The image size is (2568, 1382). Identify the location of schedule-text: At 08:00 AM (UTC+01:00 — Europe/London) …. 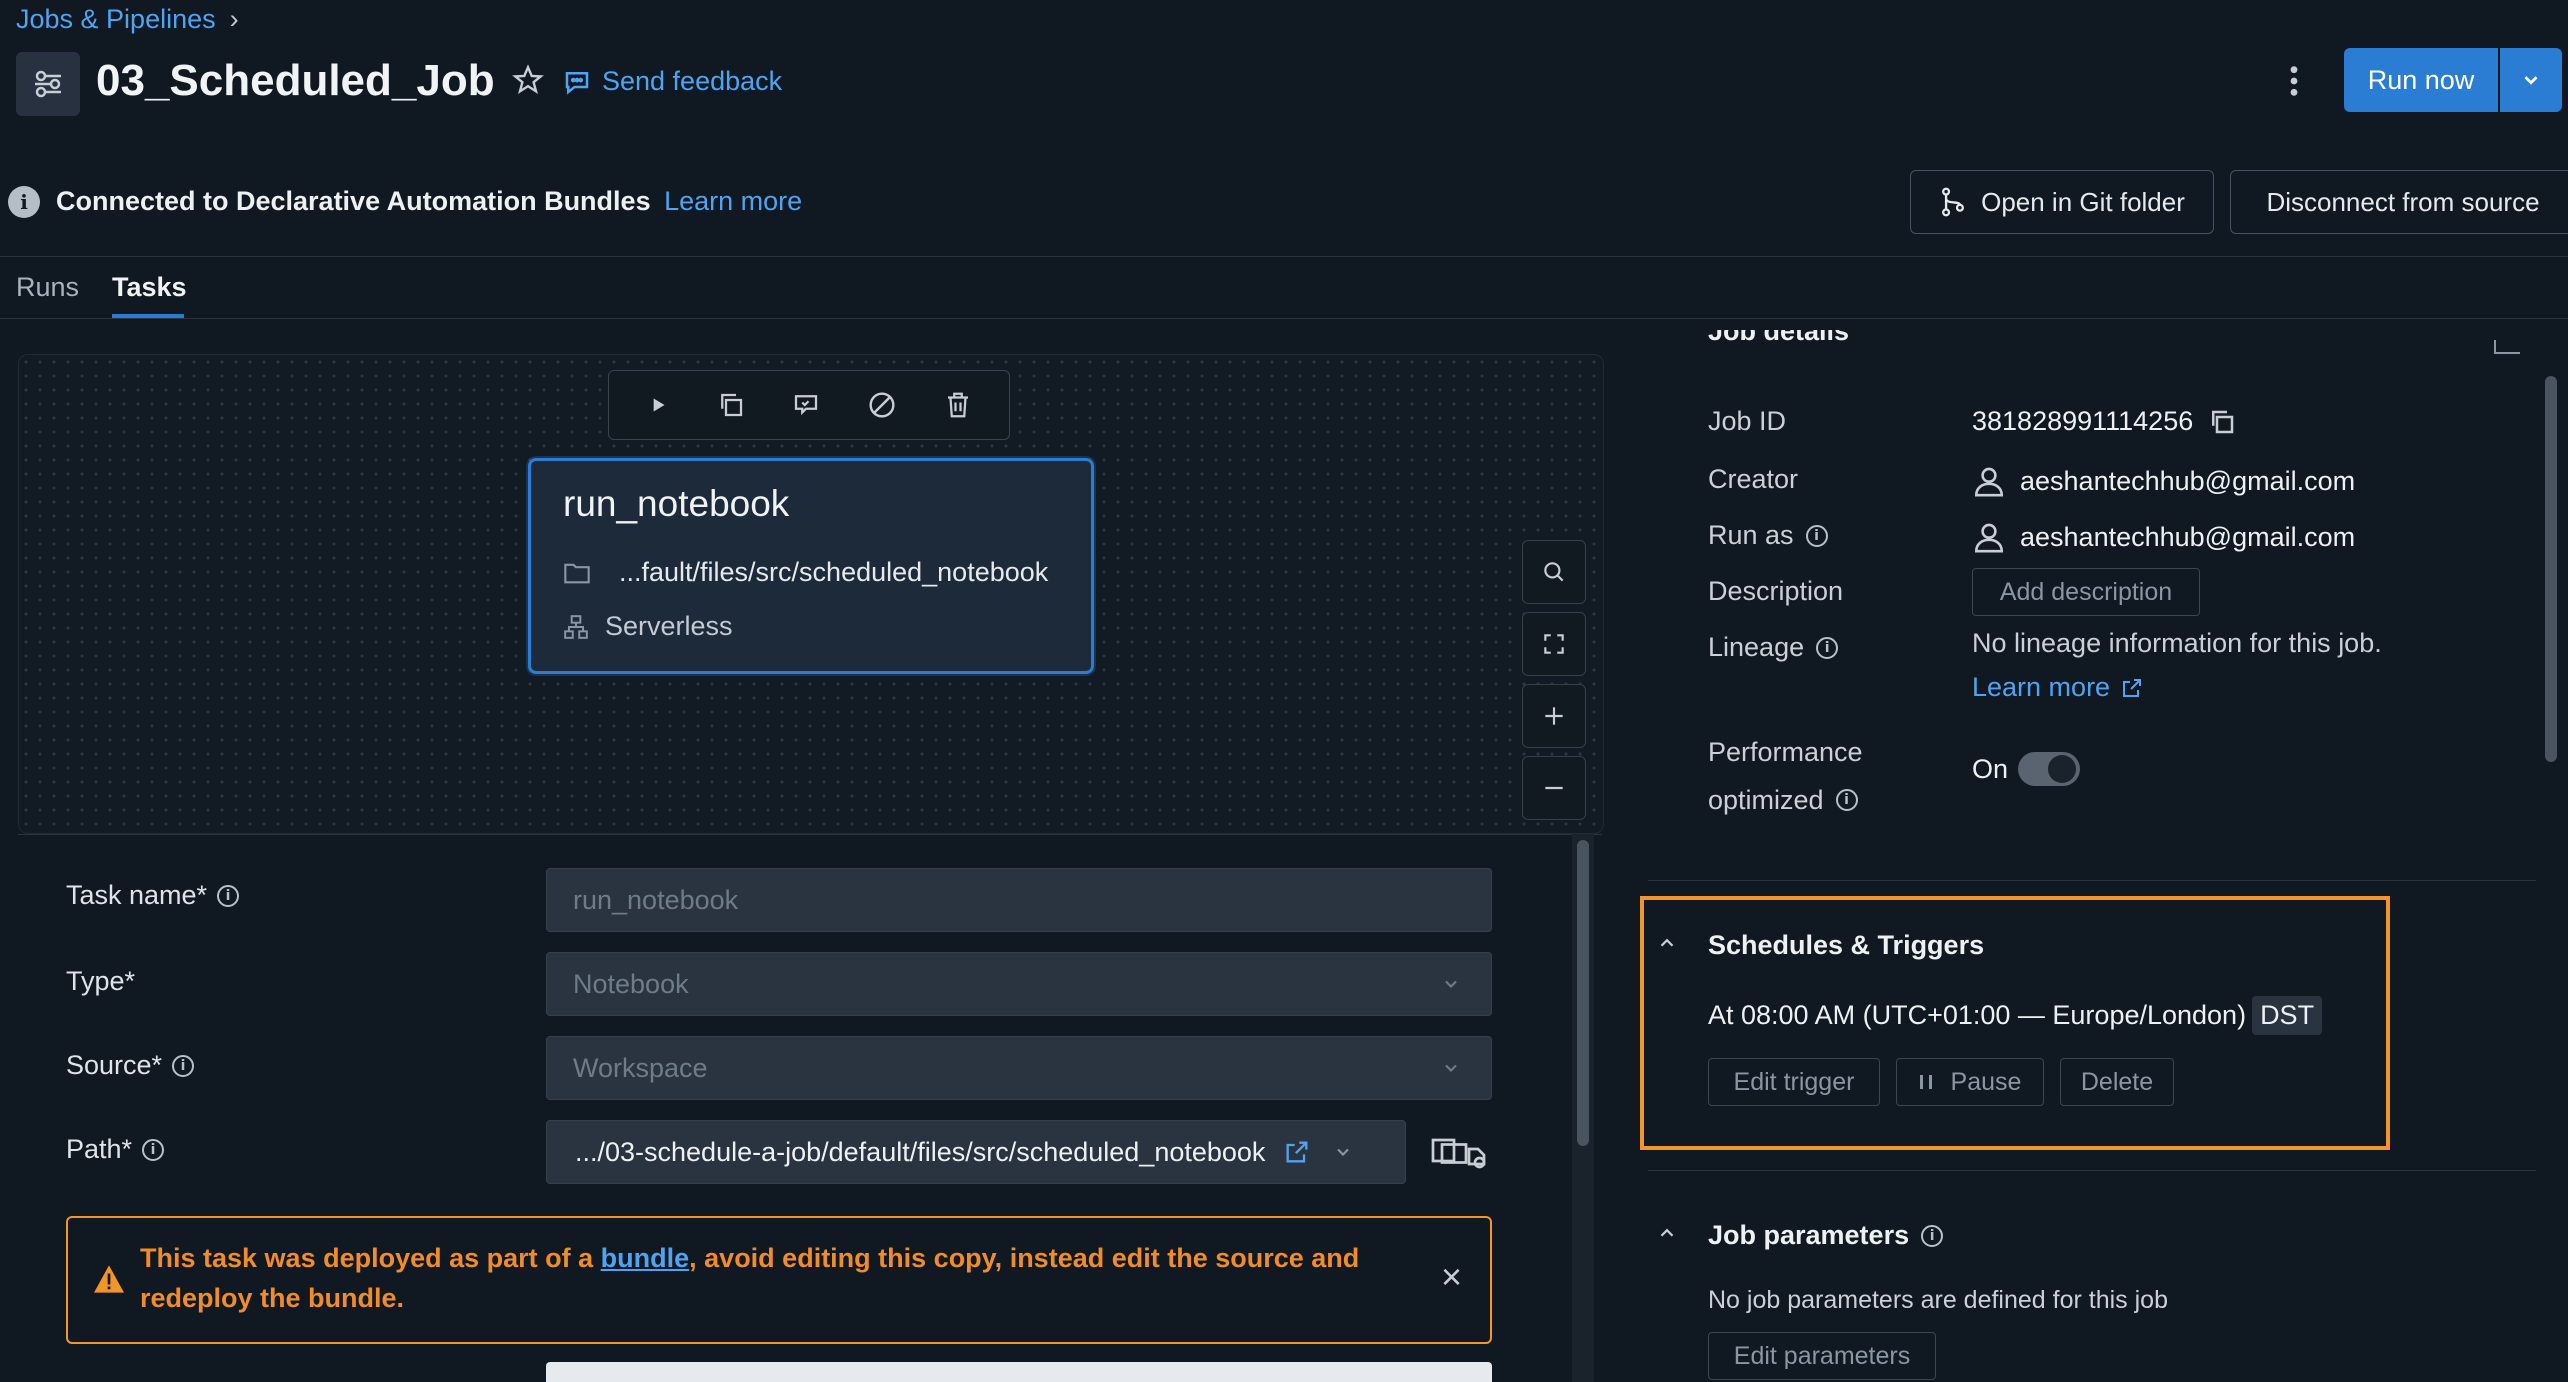
(2015, 1015).